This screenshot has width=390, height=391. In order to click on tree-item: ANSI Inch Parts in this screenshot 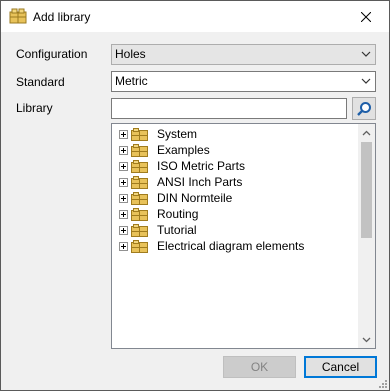, I will do `click(180, 182)`.